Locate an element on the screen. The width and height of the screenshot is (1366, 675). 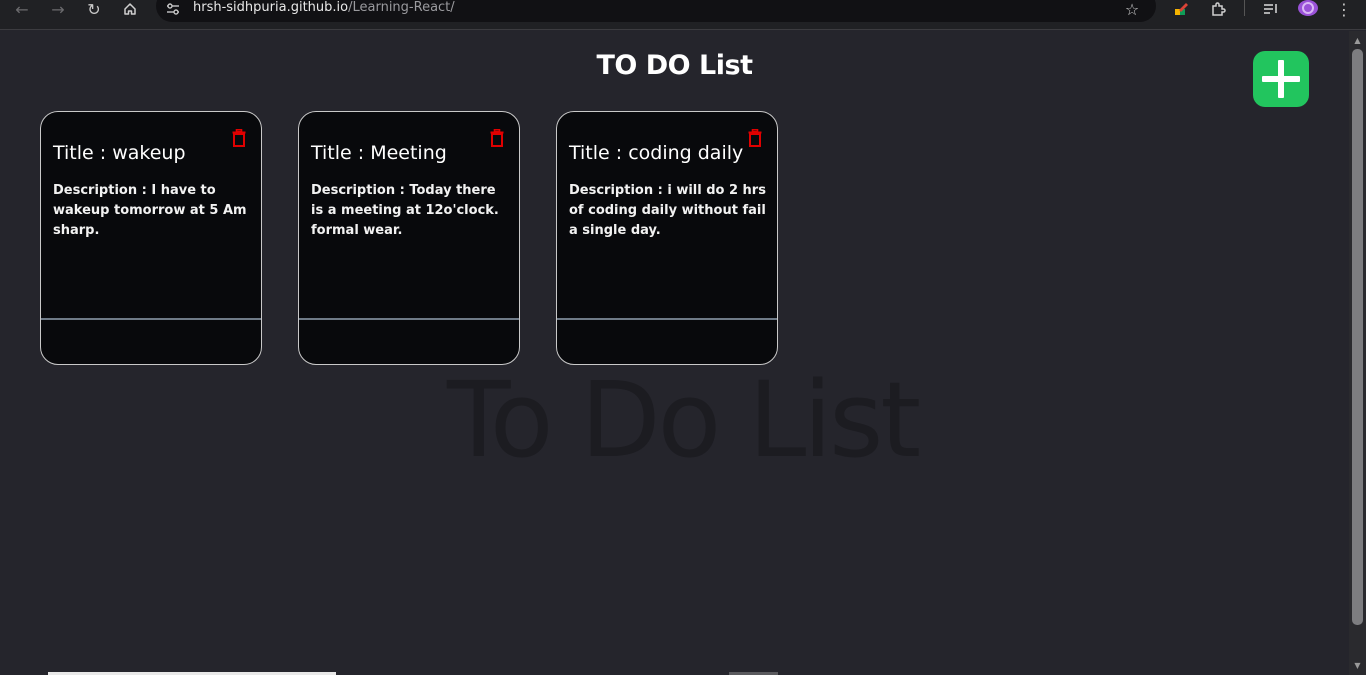
background-watermark: To Do List is located at coordinates (684, 420).